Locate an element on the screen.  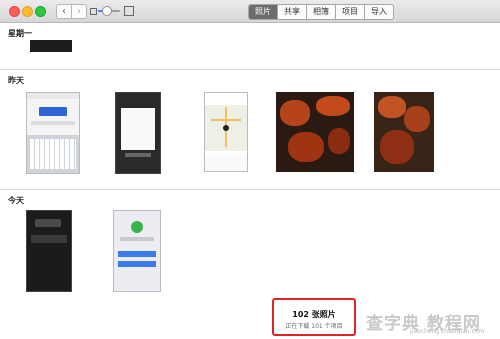
zoom-in-icon is located at coordinates (129, 11).